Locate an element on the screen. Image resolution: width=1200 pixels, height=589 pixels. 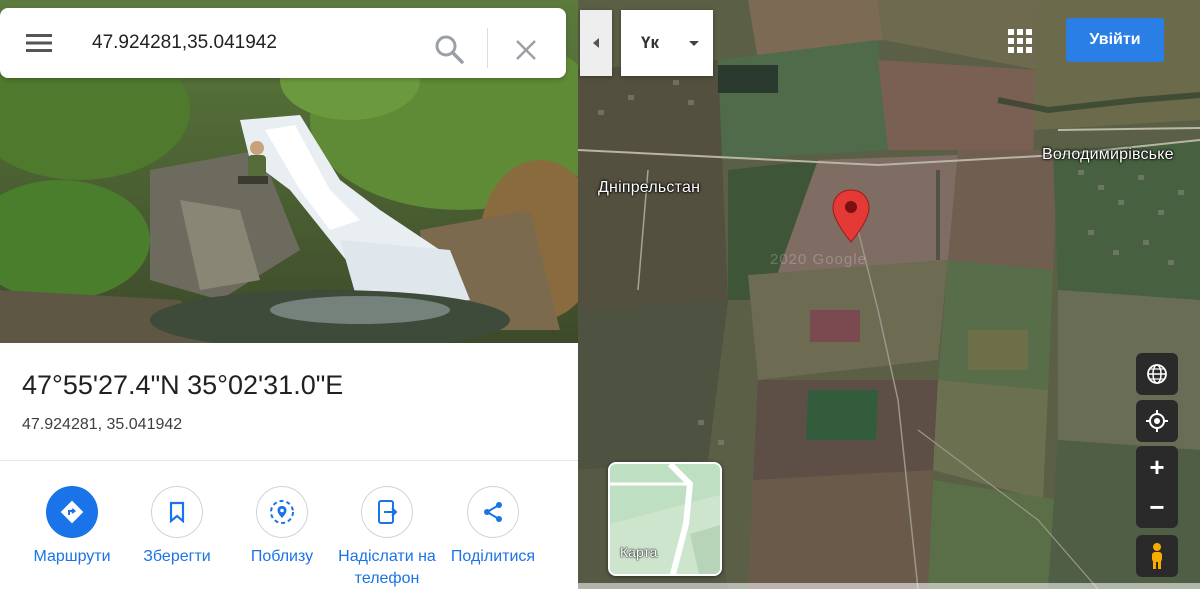
share-label: Поділитися is located at coordinates (493, 556).